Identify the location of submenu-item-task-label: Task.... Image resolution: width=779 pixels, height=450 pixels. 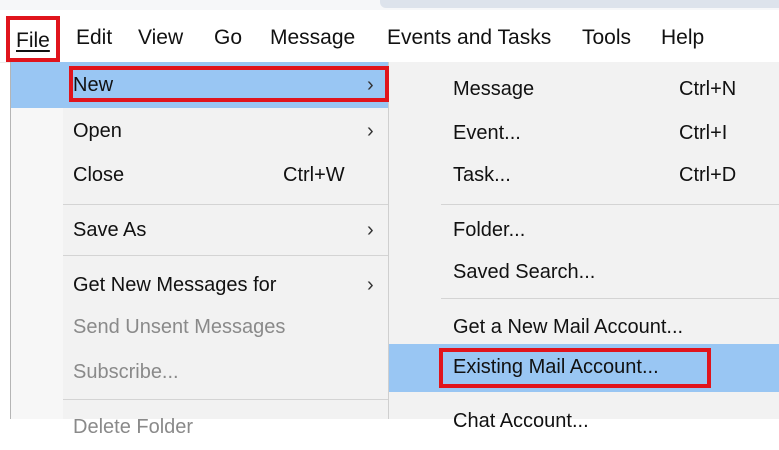
(482, 175).